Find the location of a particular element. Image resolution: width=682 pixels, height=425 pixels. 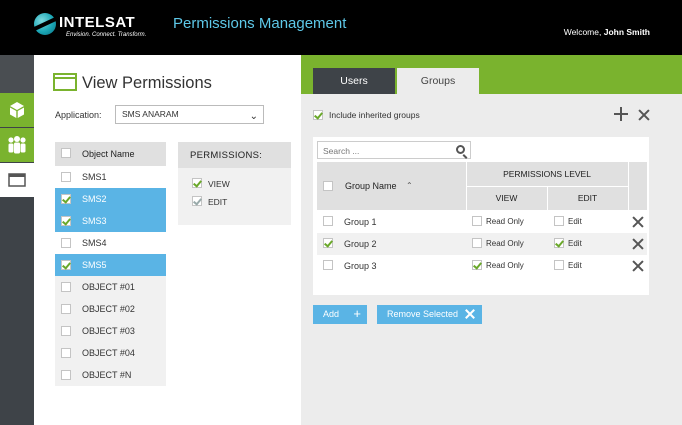

object-name: OBJECT #01 is located at coordinates (108, 287).